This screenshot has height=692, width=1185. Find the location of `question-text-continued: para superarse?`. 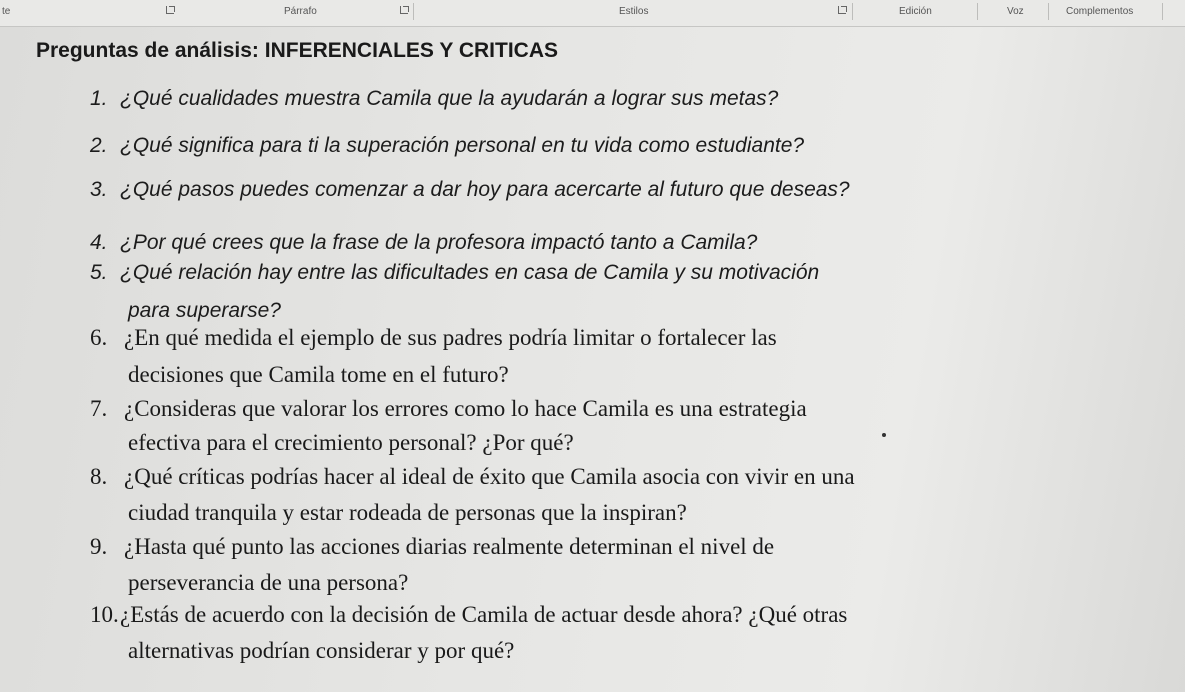

question-text-continued: para superarse? is located at coordinates (204, 310).